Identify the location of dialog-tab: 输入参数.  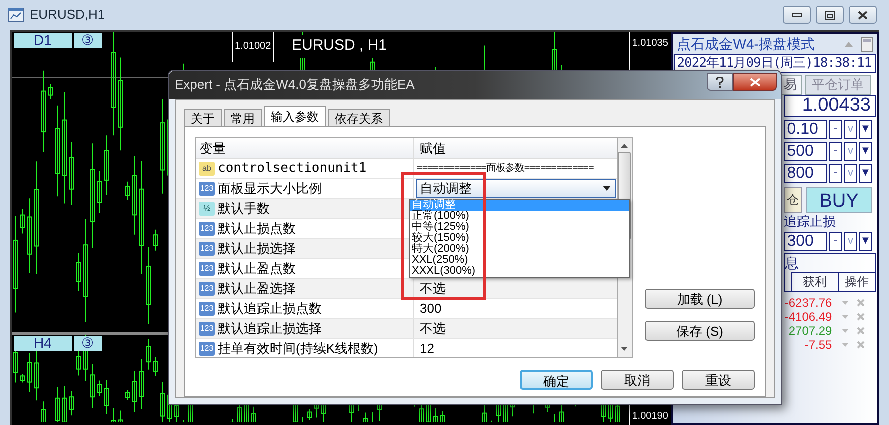
(295, 116).